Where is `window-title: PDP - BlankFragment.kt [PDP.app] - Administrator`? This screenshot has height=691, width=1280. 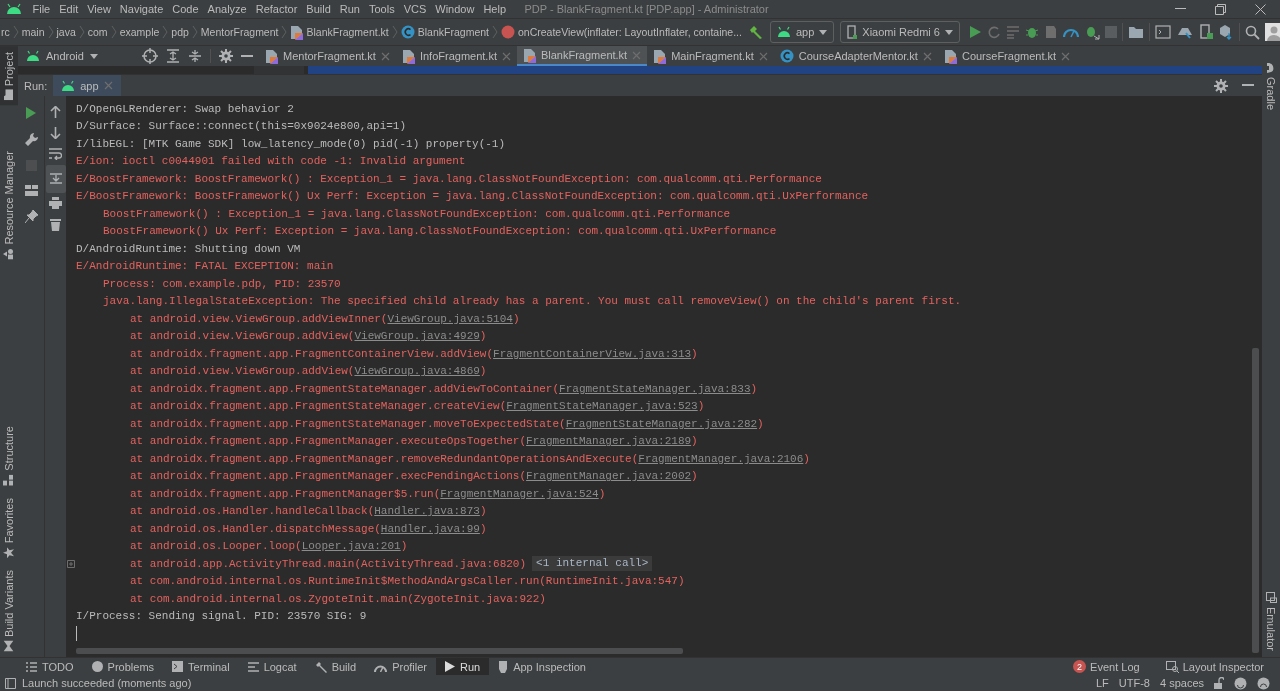 window-title: PDP - BlankFragment.kt [PDP.app] - Administrator is located at coordinates (646, 9).